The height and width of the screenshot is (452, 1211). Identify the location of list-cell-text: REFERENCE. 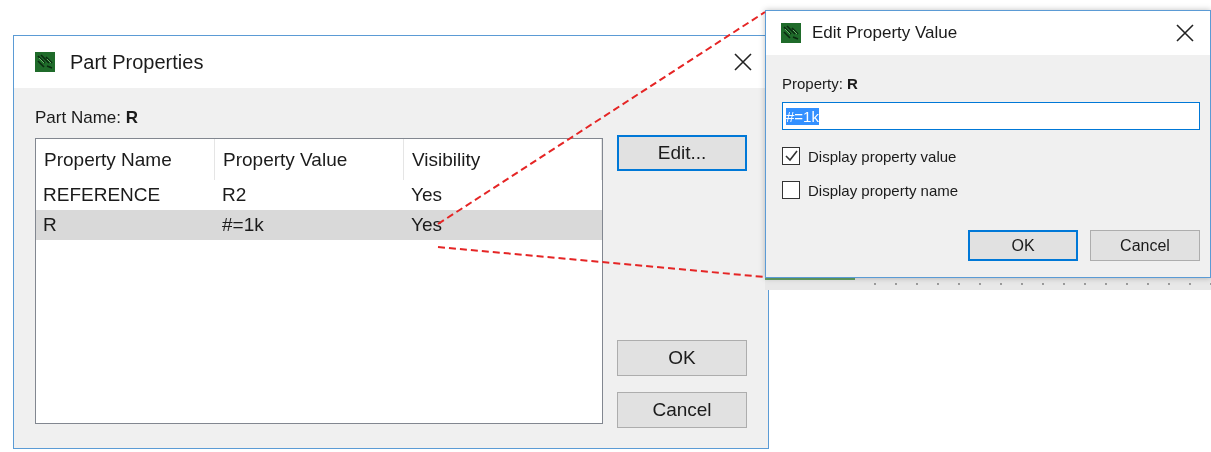
(102, 195).